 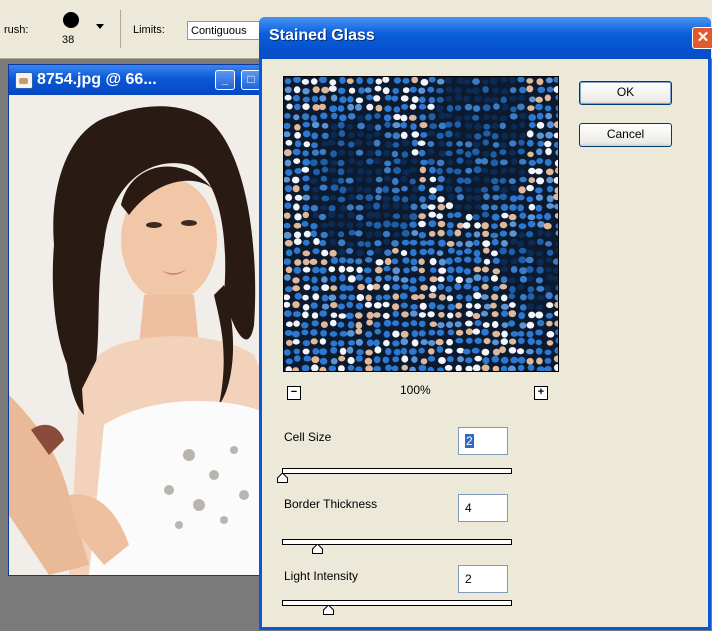 What do you see at coordinates (225, 80) in the screenshot?
I see `minimize-button: _` at bounding box center [225, 80].